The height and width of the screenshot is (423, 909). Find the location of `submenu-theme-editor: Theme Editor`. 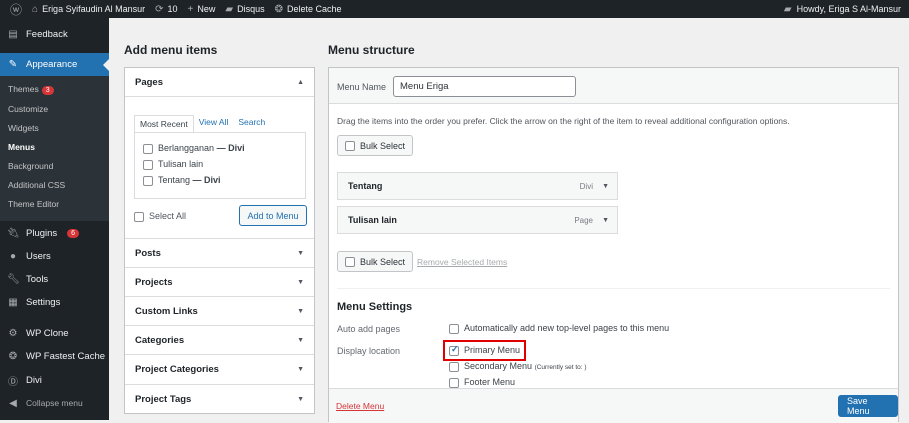

submenu-theme-editor: Theme Editor is located at coordinates (33, 204).